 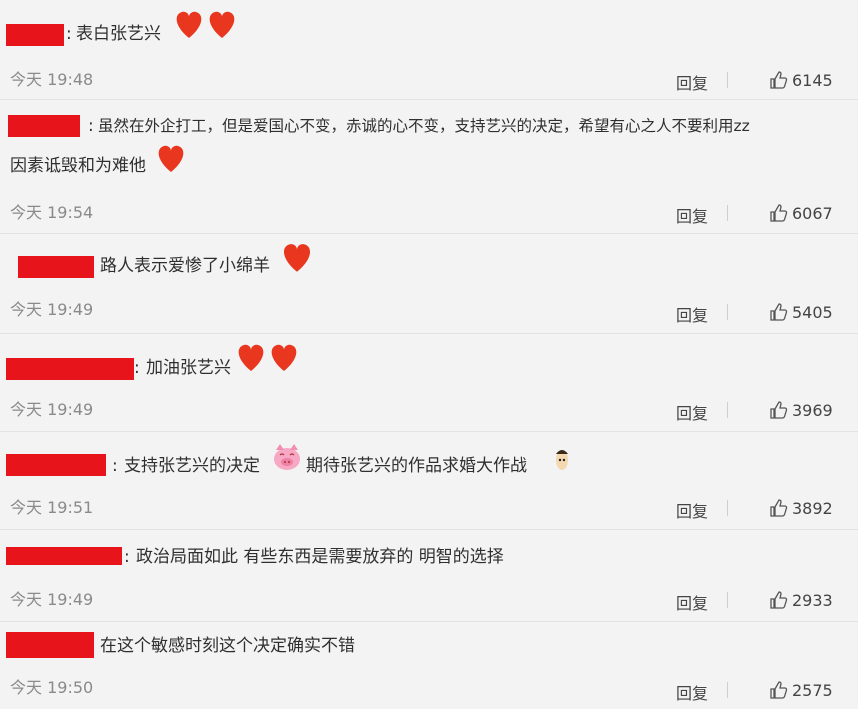 I want to click on comment-text: 表白张艺兴, so click(x=118, y=34).